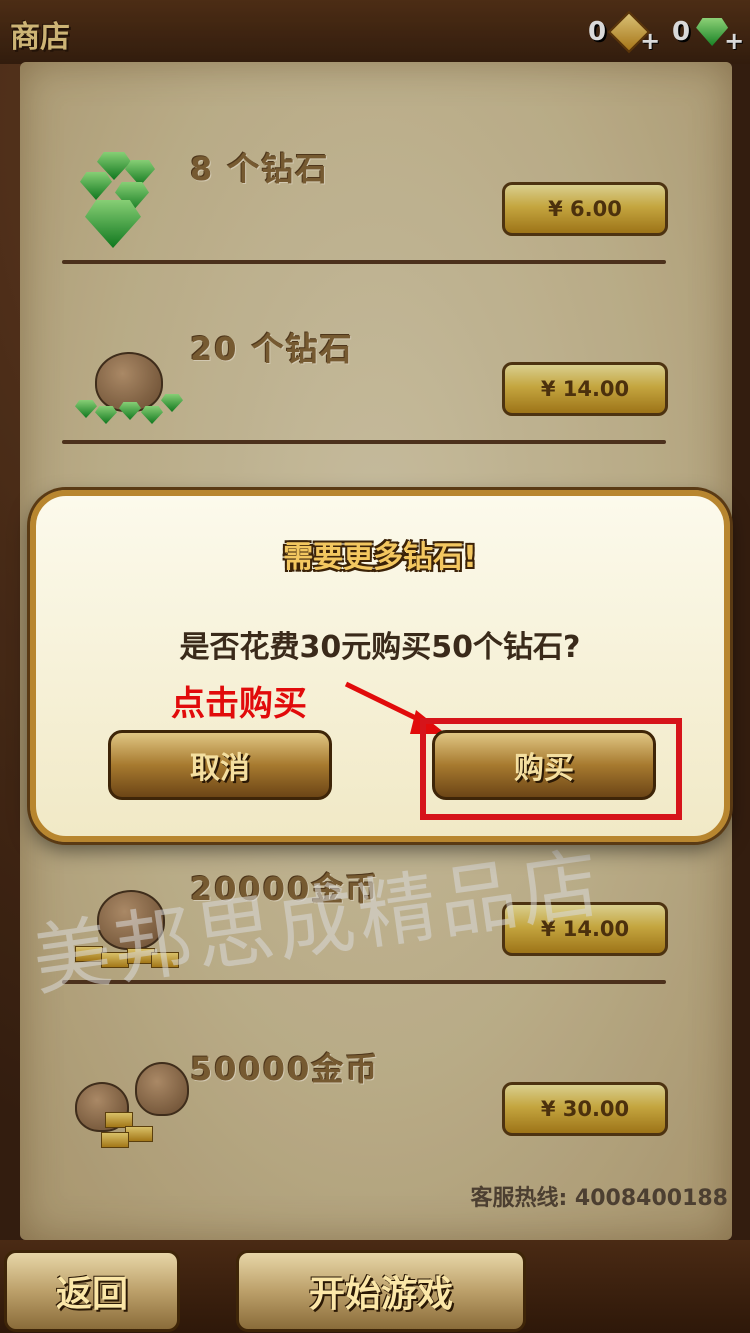 Image resolution: width=750 pixels, height=1333 pixels. What do you see at coordinates (380, 647) in the screenshot?
I see `dialog-message: 是否花费30元购买50个钻石?` at bounding box center [380, 647].